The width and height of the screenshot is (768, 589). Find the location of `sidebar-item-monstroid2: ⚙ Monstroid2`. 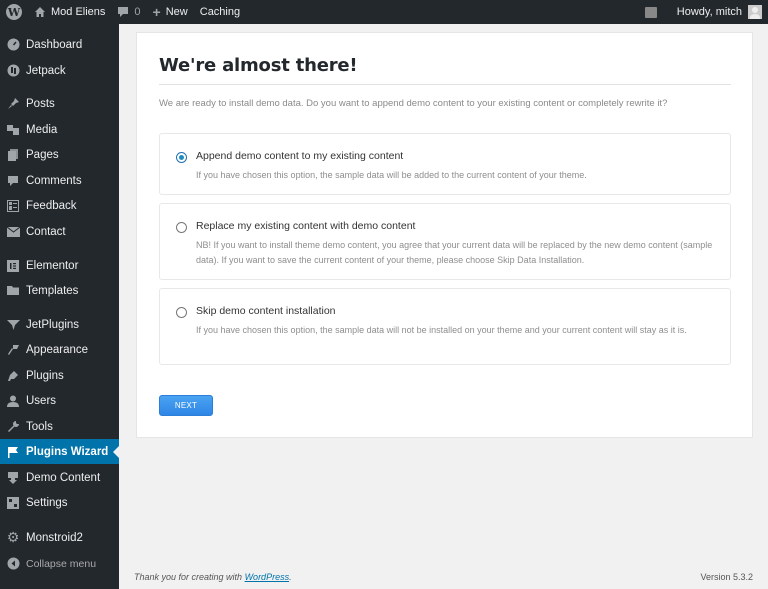

sidebar-item-monstroid2: ⚙ Monstroid2 is located at coordinates (59, 537).